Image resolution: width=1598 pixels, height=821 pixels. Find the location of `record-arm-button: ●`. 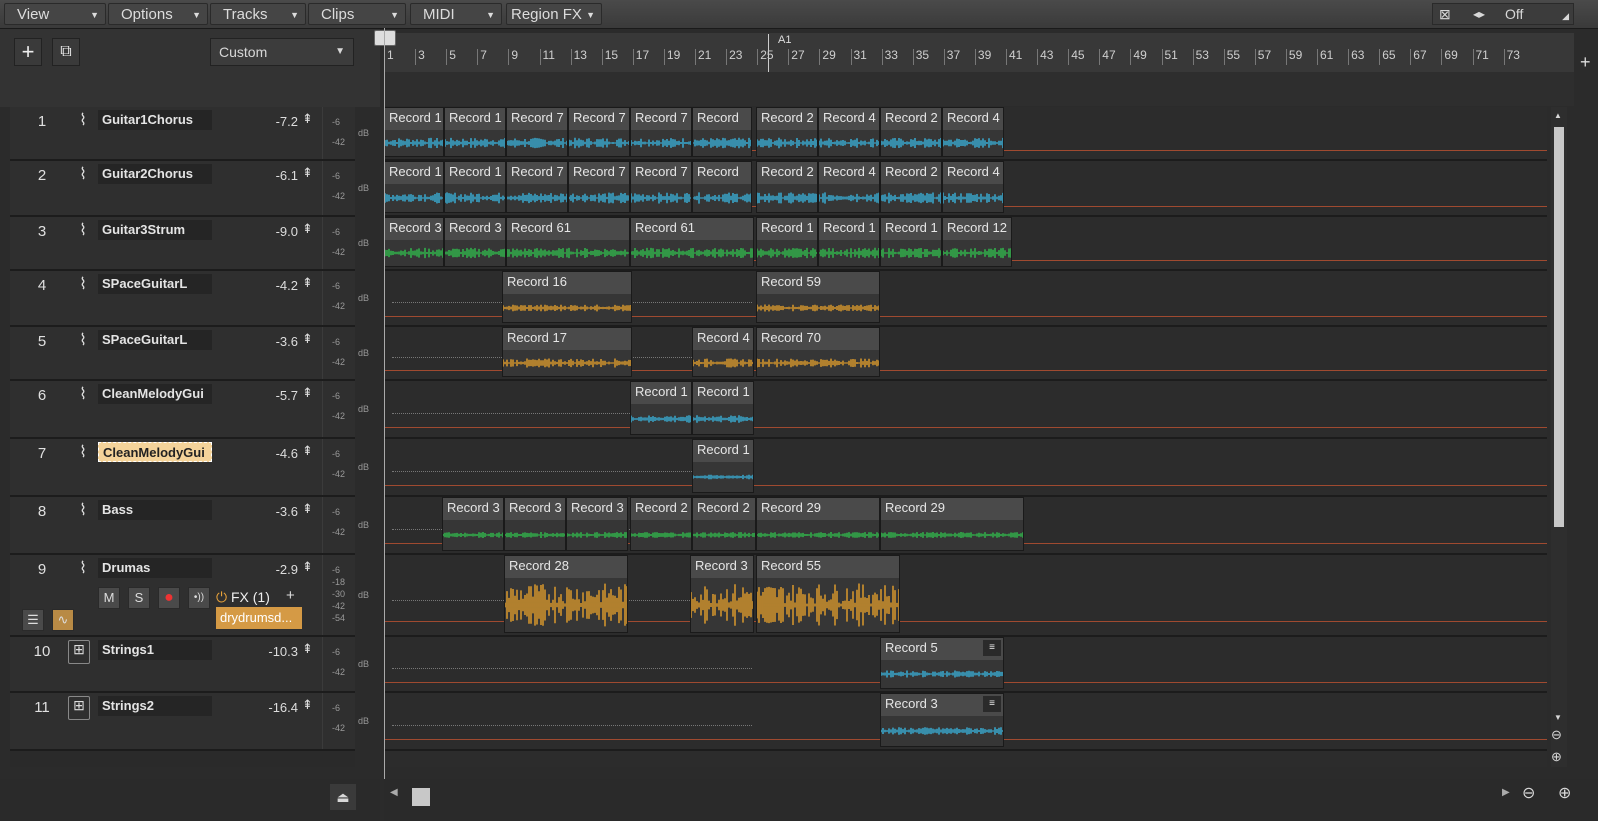

record-arm-button: ● is located at coordinates (169, 598).